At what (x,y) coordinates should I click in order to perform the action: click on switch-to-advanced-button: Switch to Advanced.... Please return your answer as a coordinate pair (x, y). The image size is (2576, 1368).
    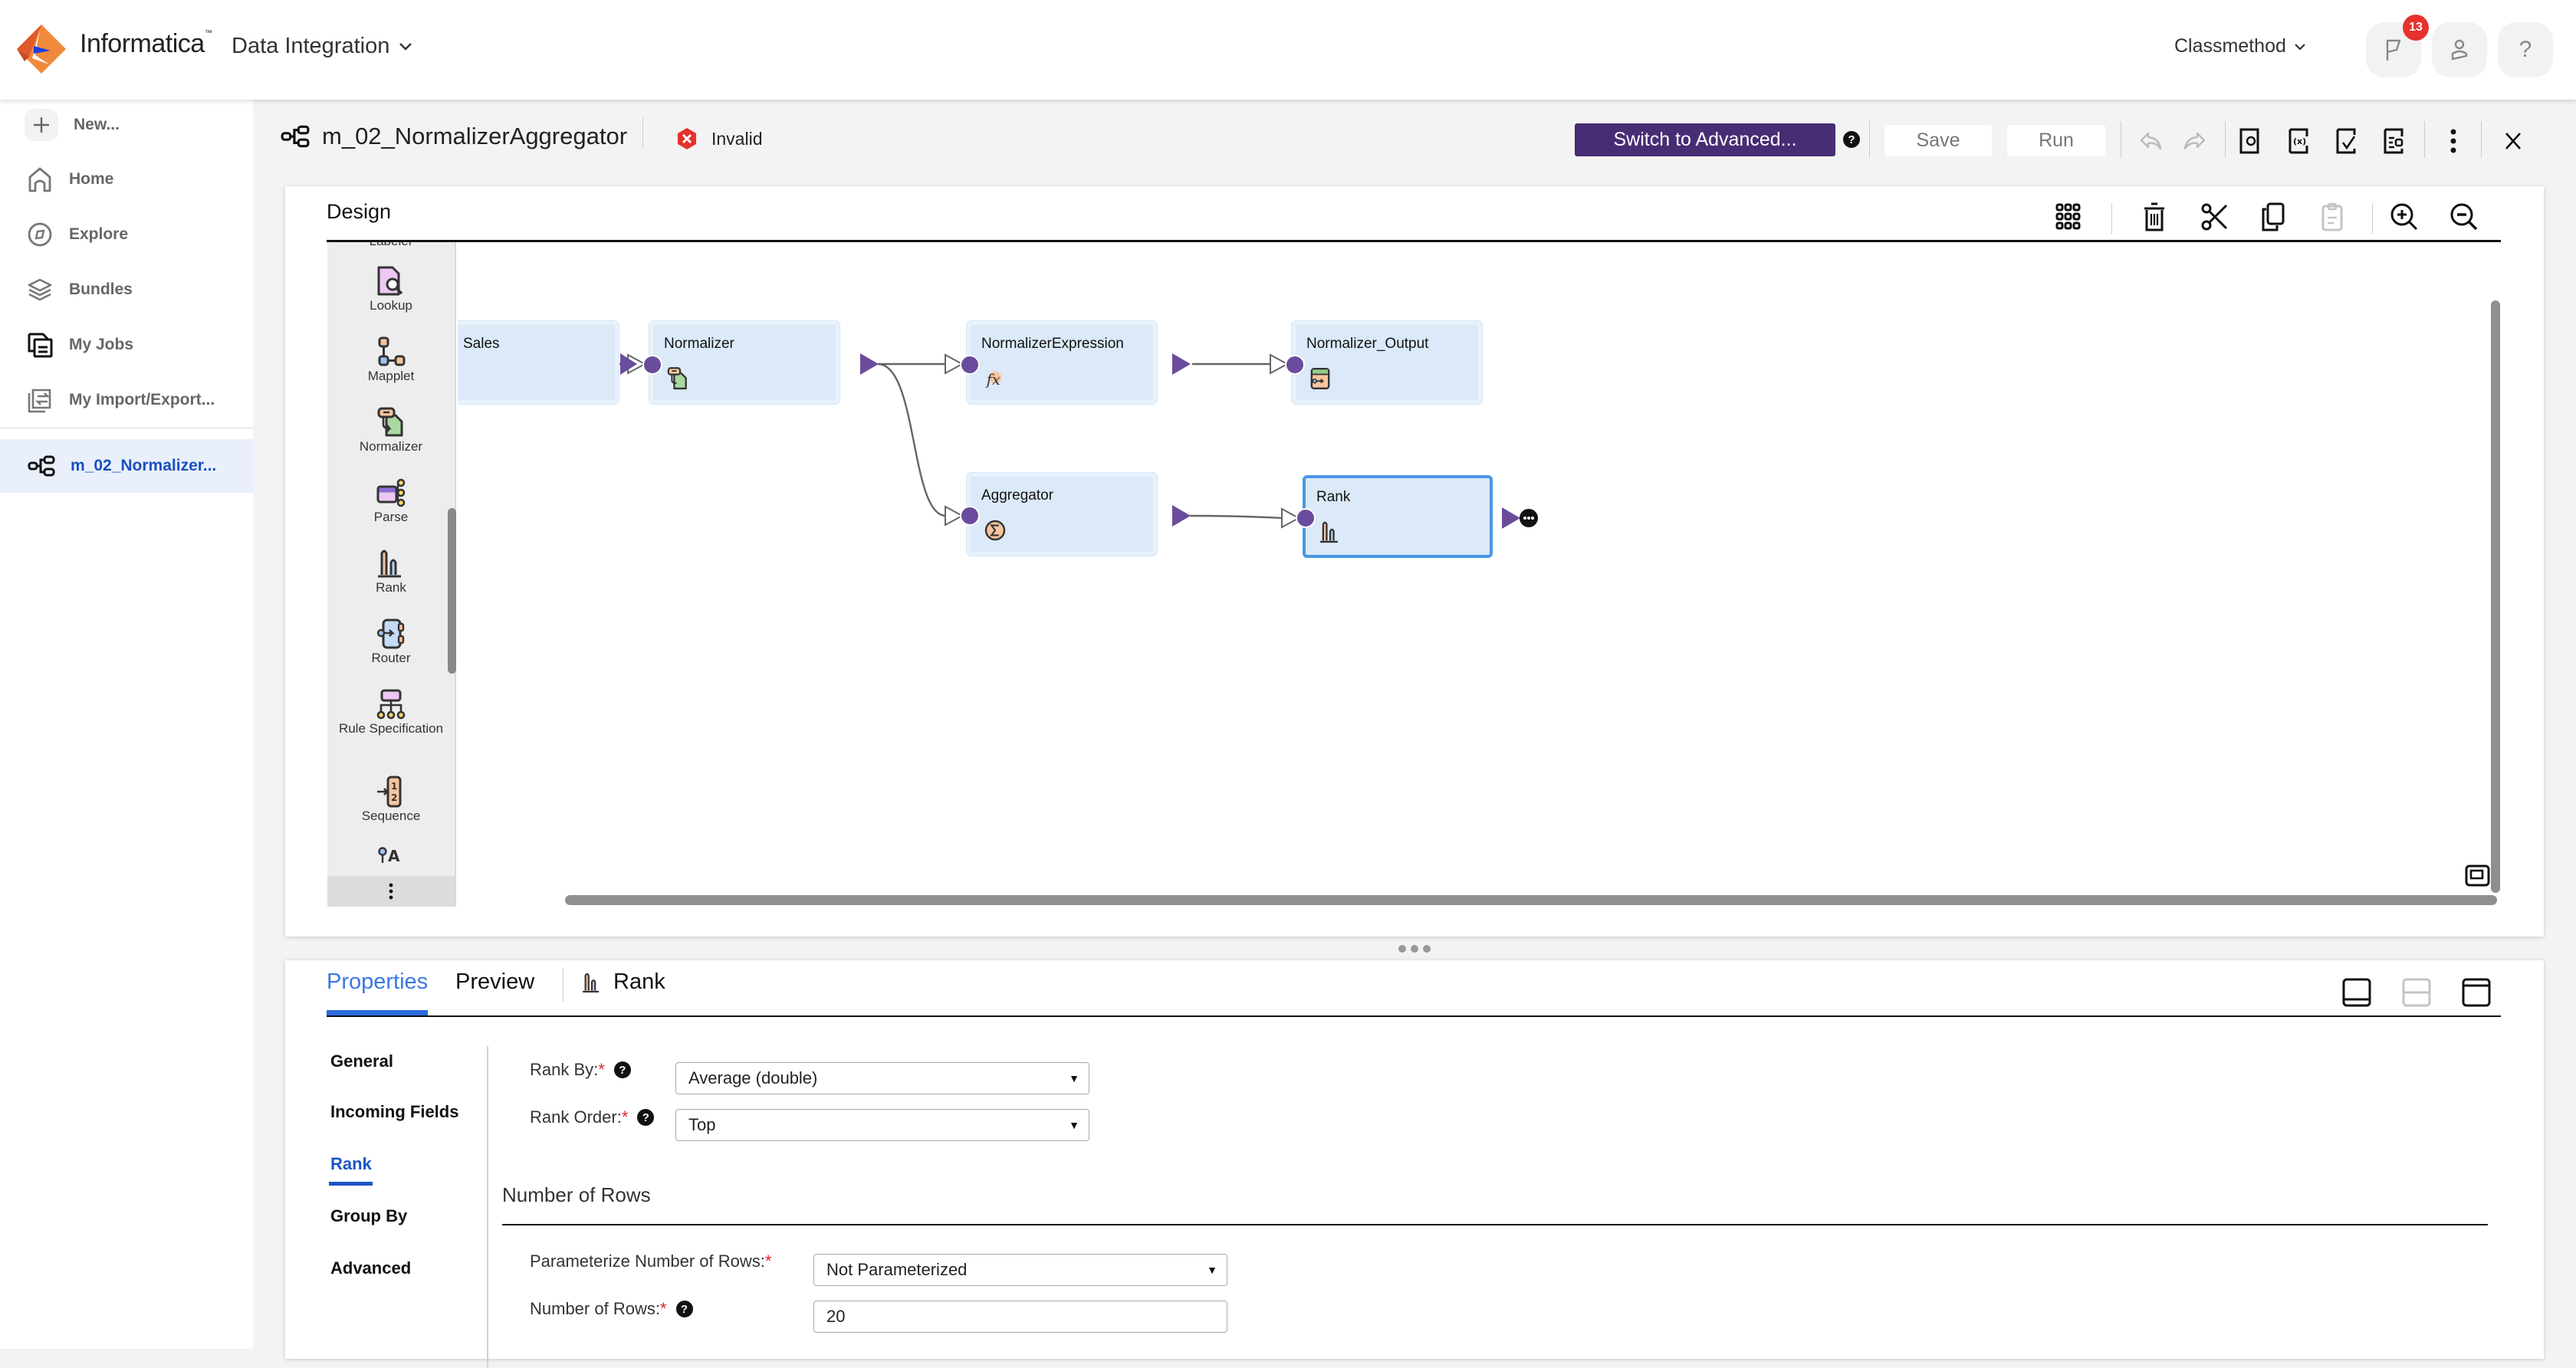
    Looking at the image, I should click on (1705, 139).